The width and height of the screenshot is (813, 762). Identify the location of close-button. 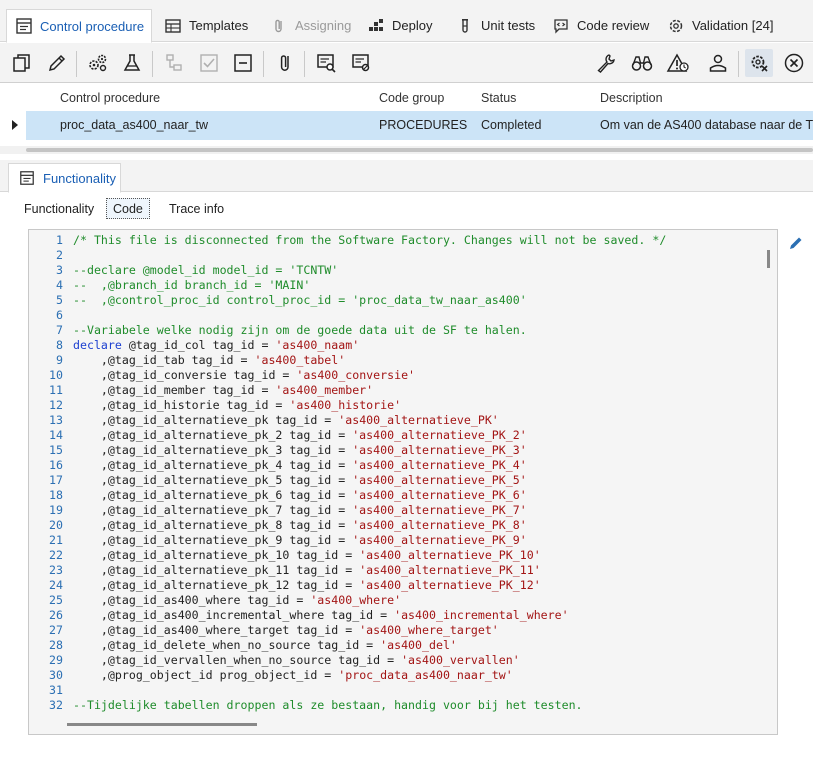
(794, 63).